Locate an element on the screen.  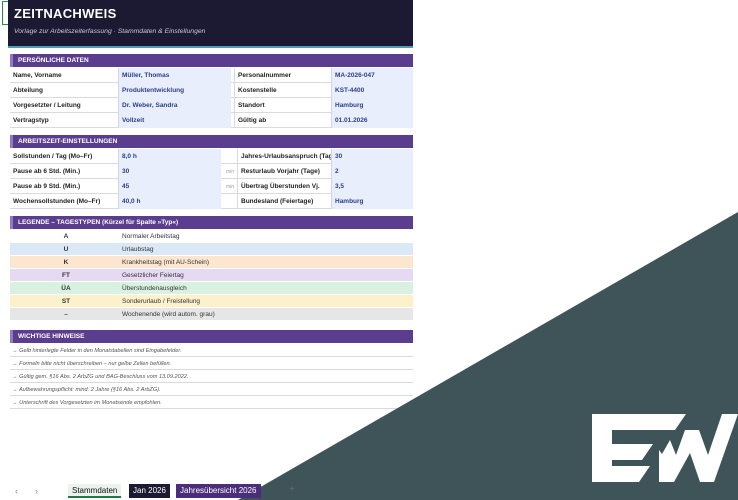
add-sheet-icon: + is located at coordinates (292, 489).